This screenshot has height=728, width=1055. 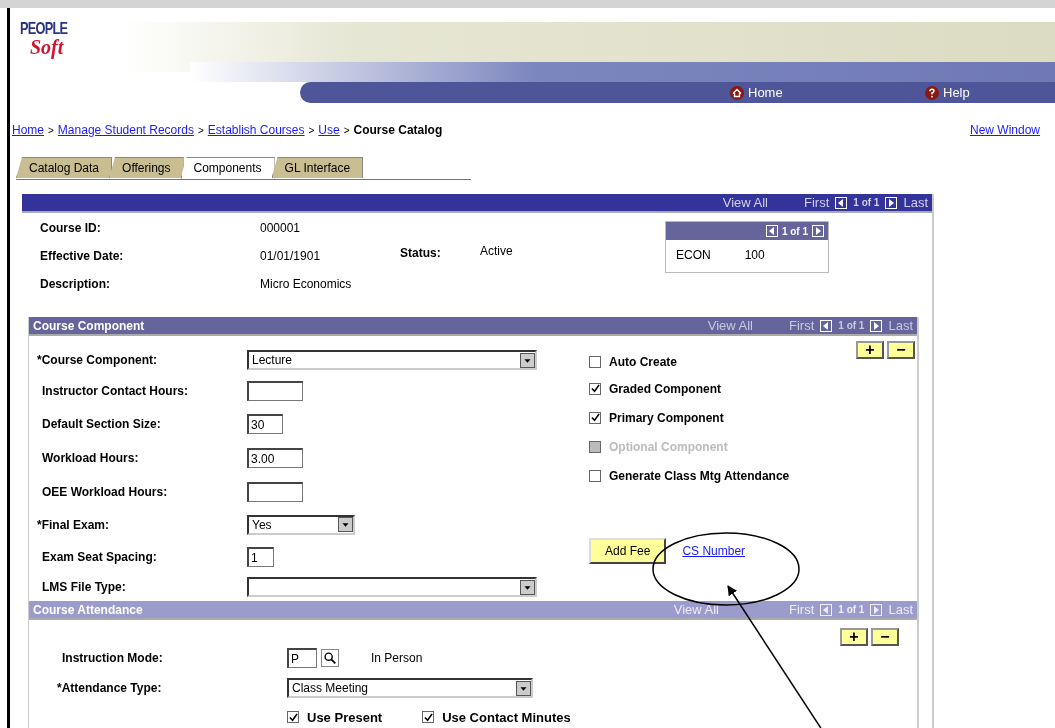 What do you see at coordinates (105, 492) in the screenshot?
I see `field-label: OEE Workload Hours:` at bounding box center [105, 492].